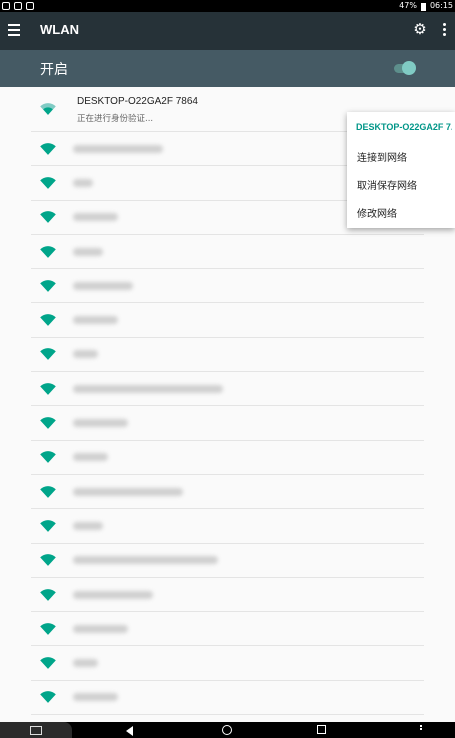  I want to click on battery-percent: 47%, so click(408, 5).